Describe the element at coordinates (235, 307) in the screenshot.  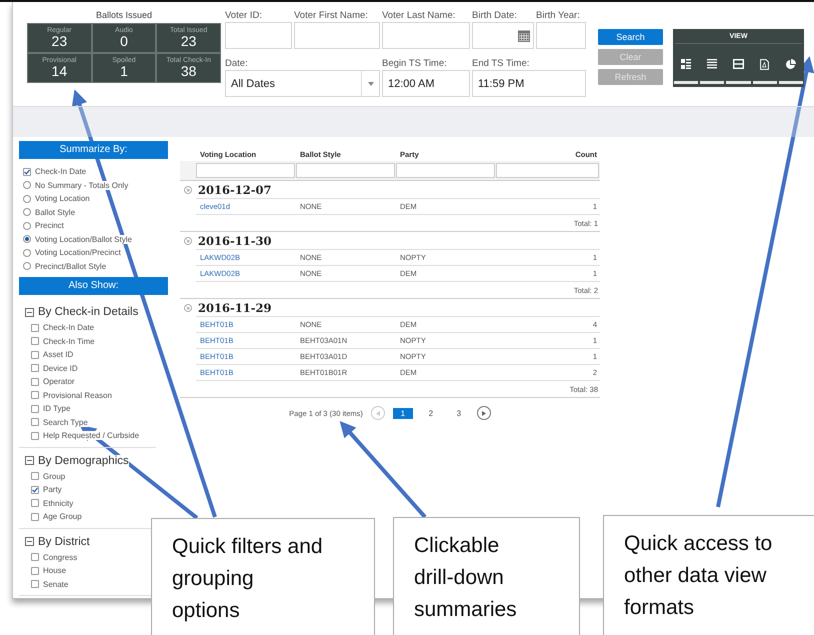
I see `group-date: 2016-11-29` at that location.